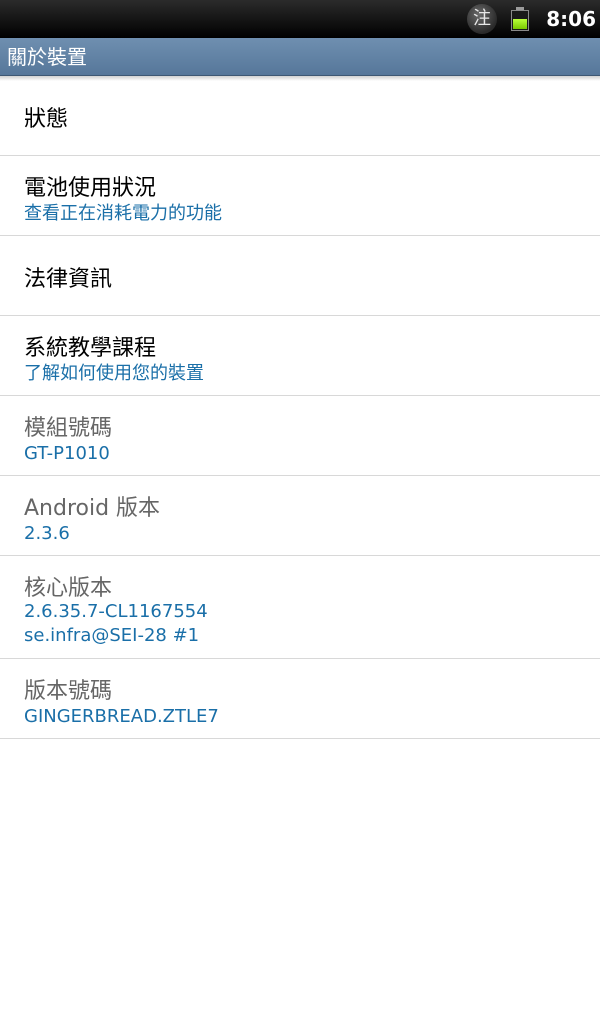  I want to click on item-title: 模組號碼, so click(68, 428).